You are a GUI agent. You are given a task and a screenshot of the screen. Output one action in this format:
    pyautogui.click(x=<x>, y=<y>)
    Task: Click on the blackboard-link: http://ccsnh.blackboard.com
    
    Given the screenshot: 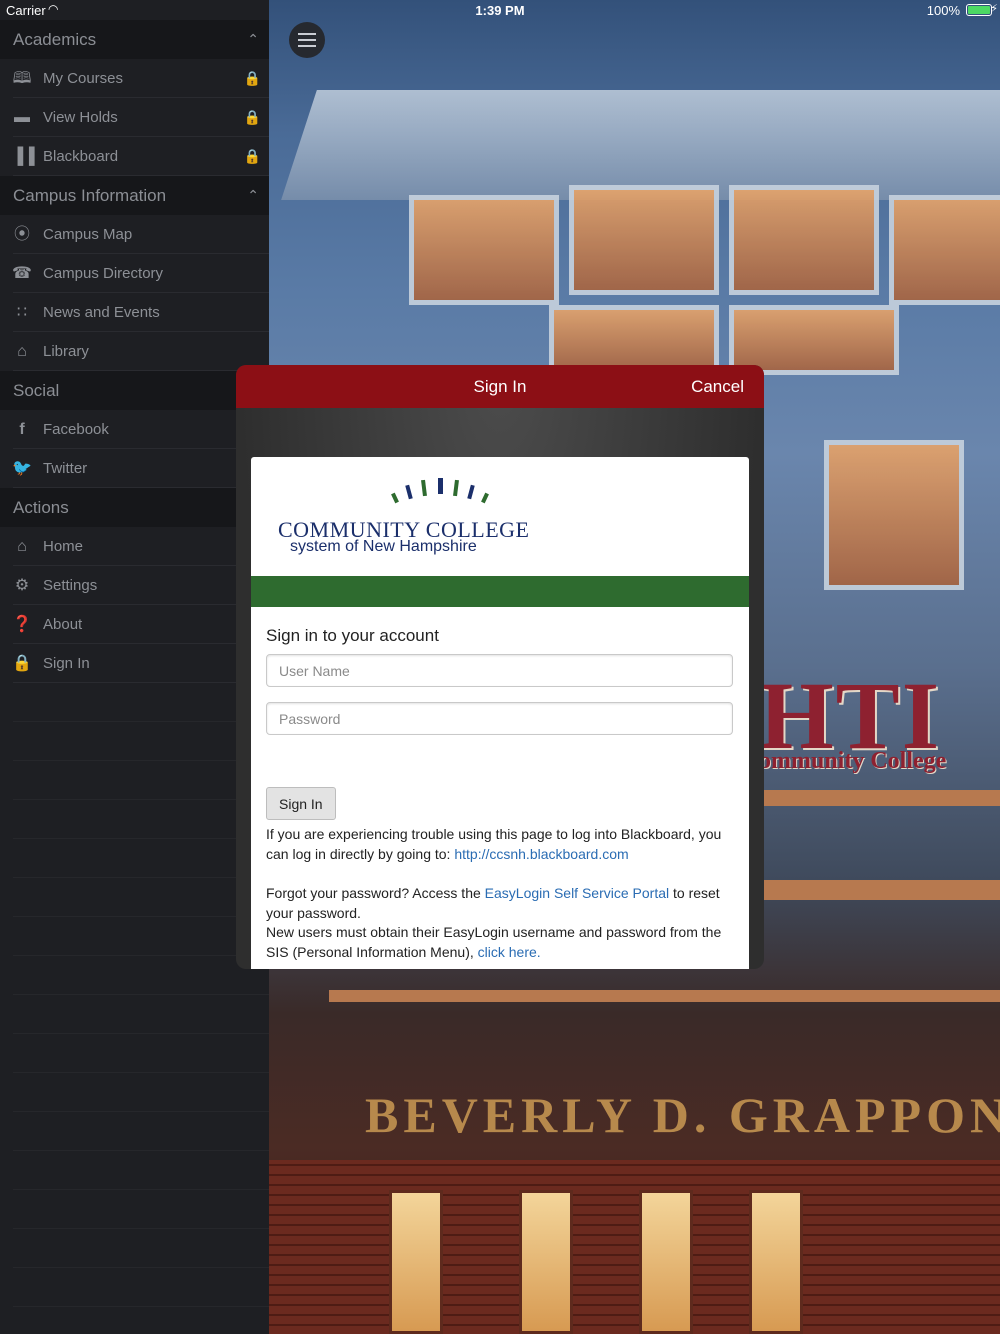 What is the action you would take?
    pyautogui.click(x=541, y=854)
    